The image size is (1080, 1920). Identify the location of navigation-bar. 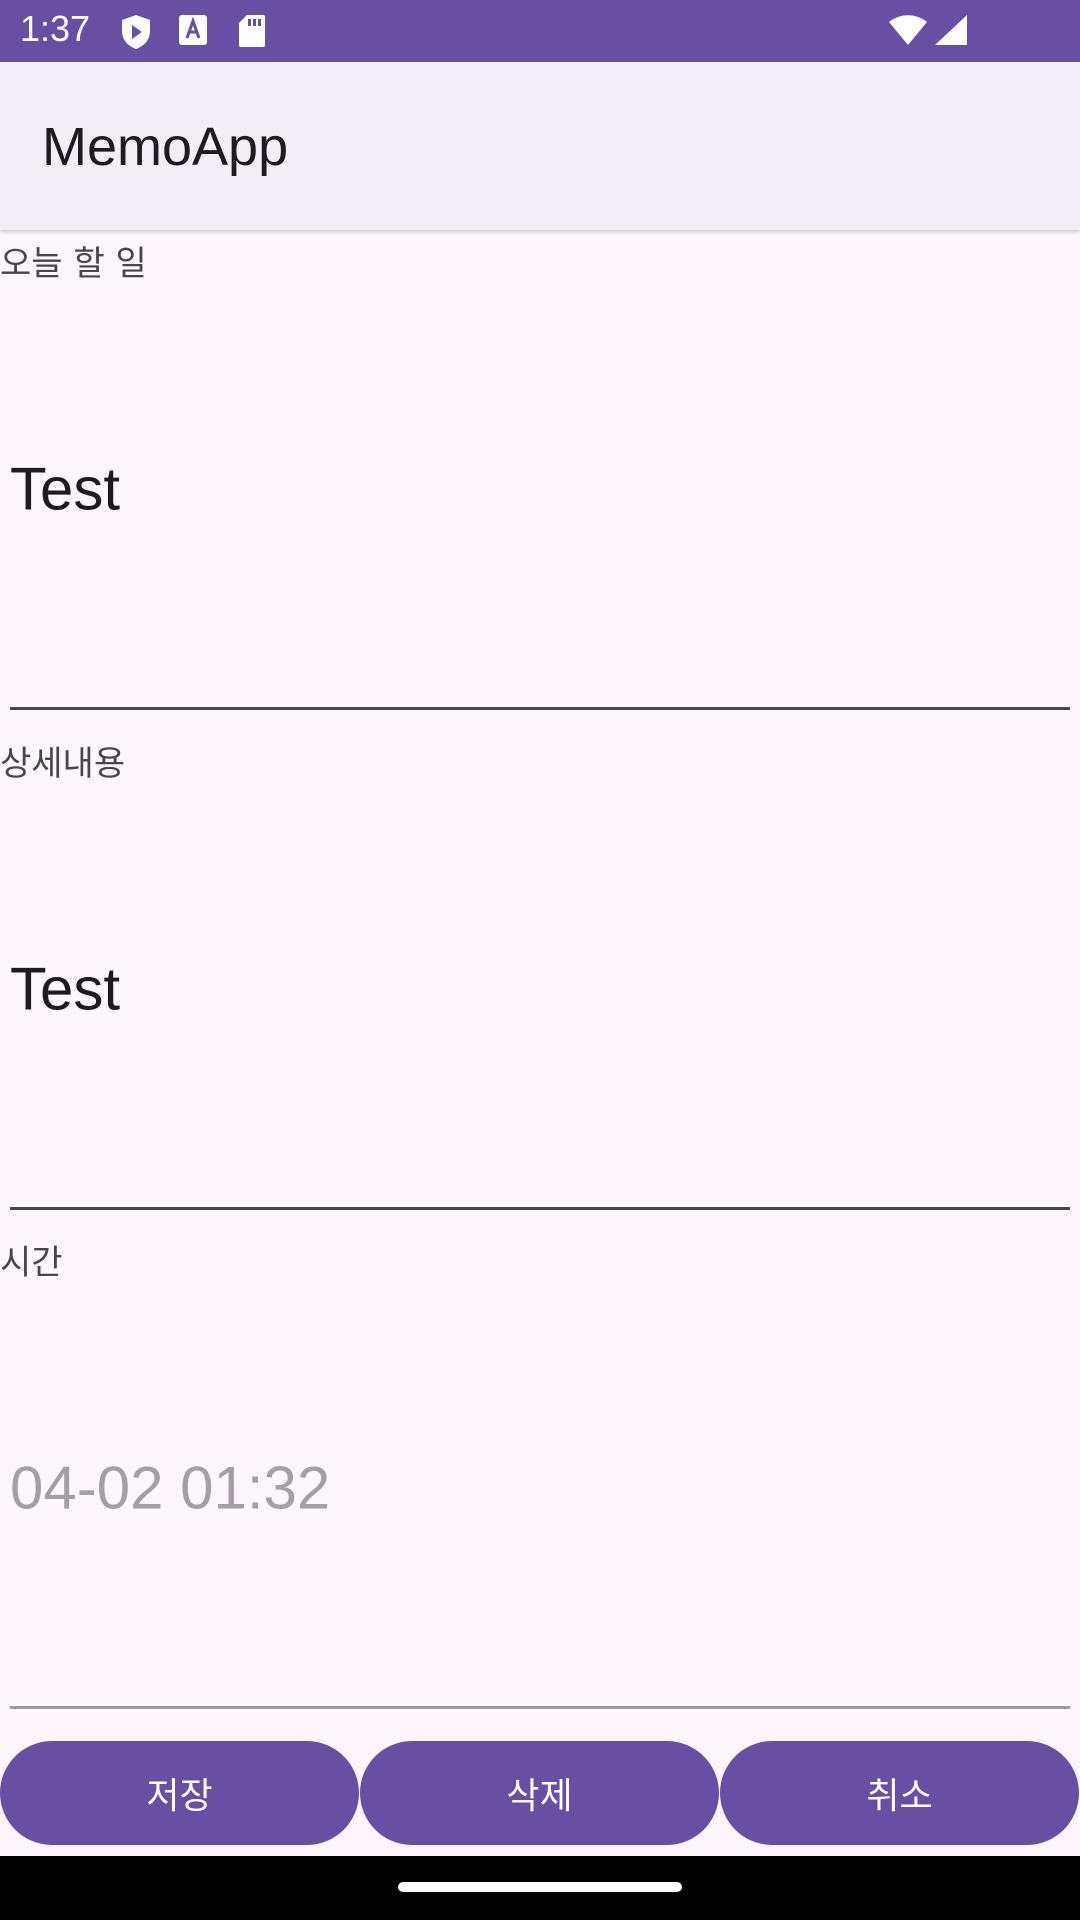
(540, 1888).